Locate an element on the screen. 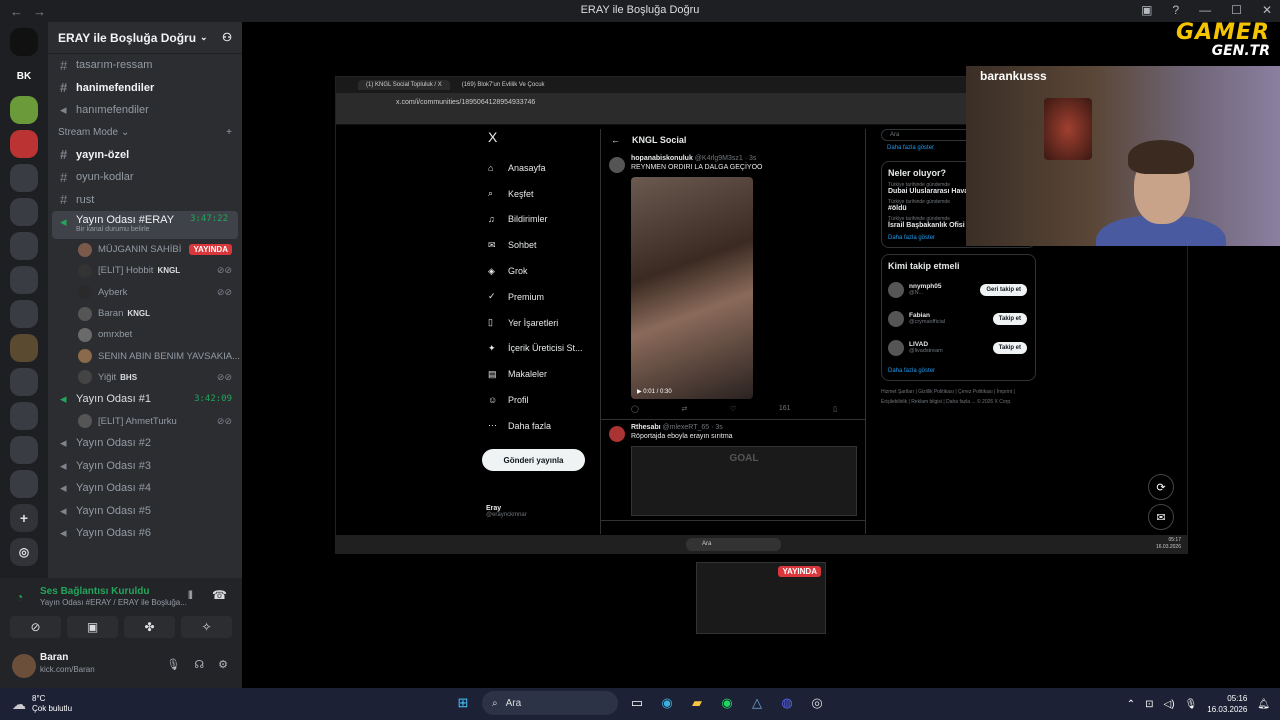  taskbar-search: ⌕ Ara is located at coordinates (550, 703).